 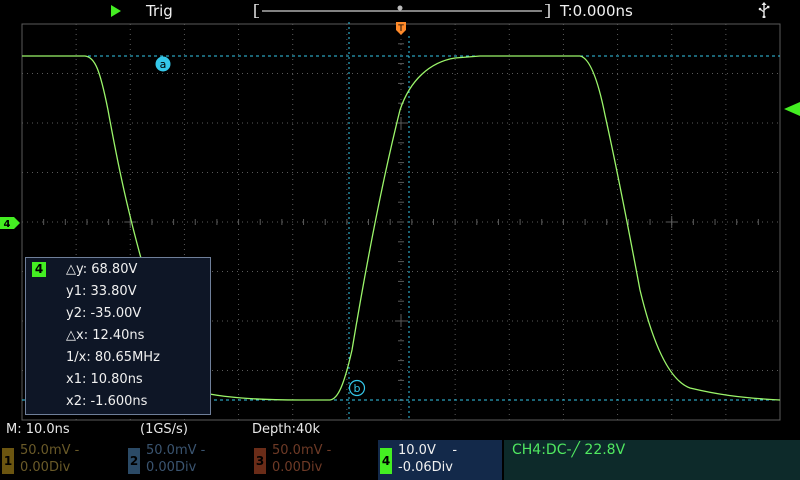 I want to click on ch4-offset-marker: 4, so click(x=10, y=223).